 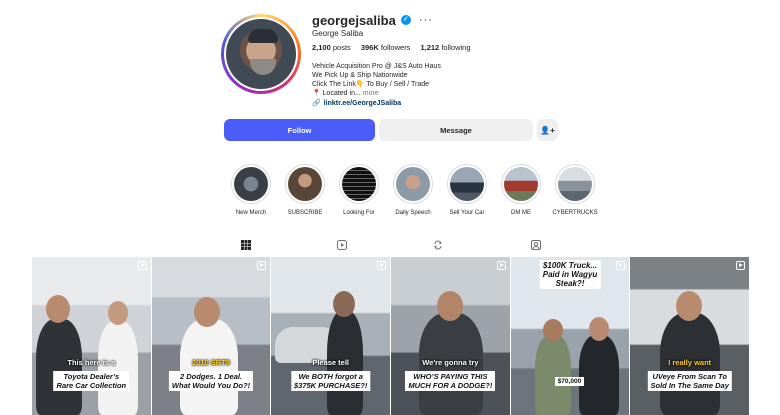 I want to click on reels-icon, so click(x=342, y=245).